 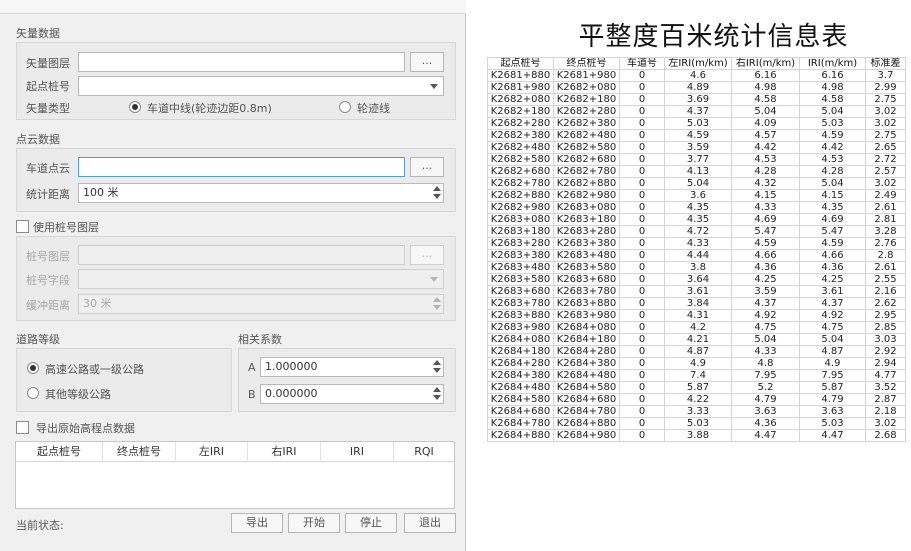 I want to click on cell-start-pile: K2684+580, so click(x=520, y=399).